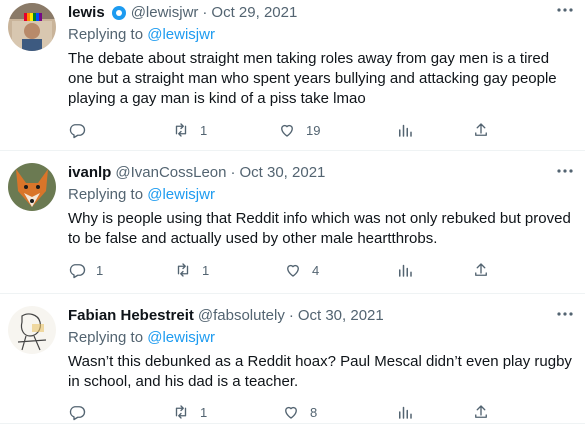 This screenshot has height=424, width=585. I want to click on like-count: 8, so click(314, 412).